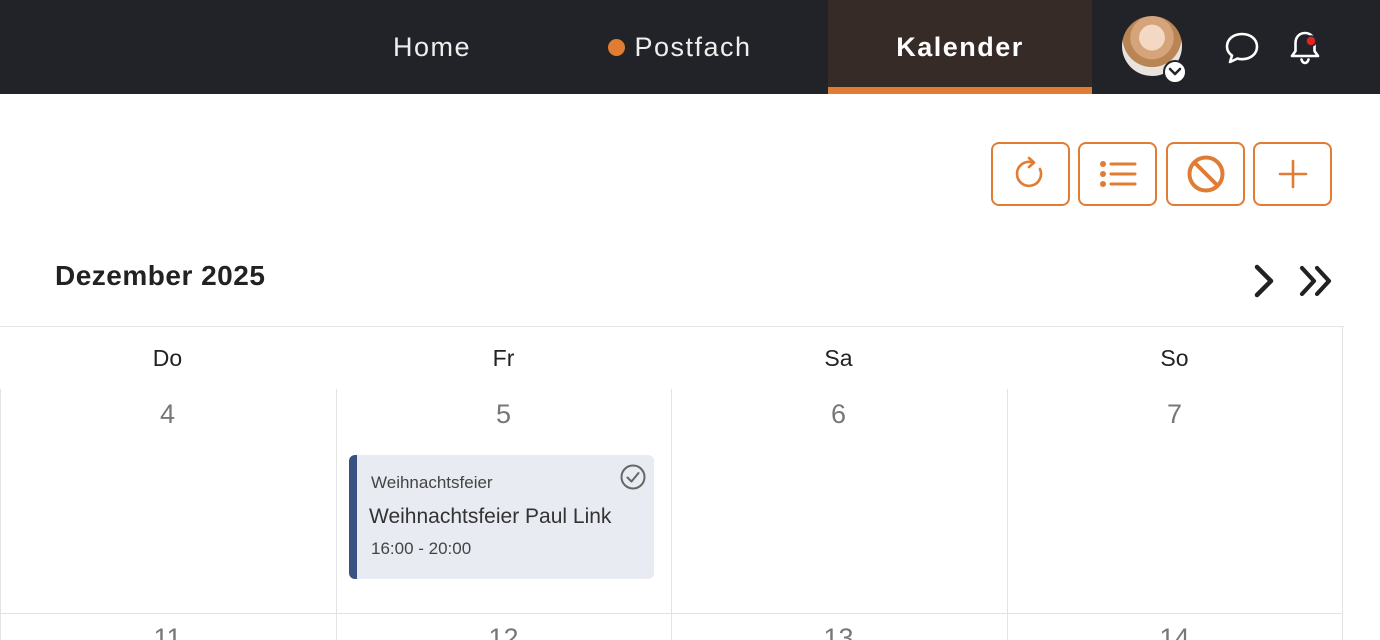  Describe the element at coordinates (1175, 72) in the screenshot. I see `chevron-down-icon` at that location.